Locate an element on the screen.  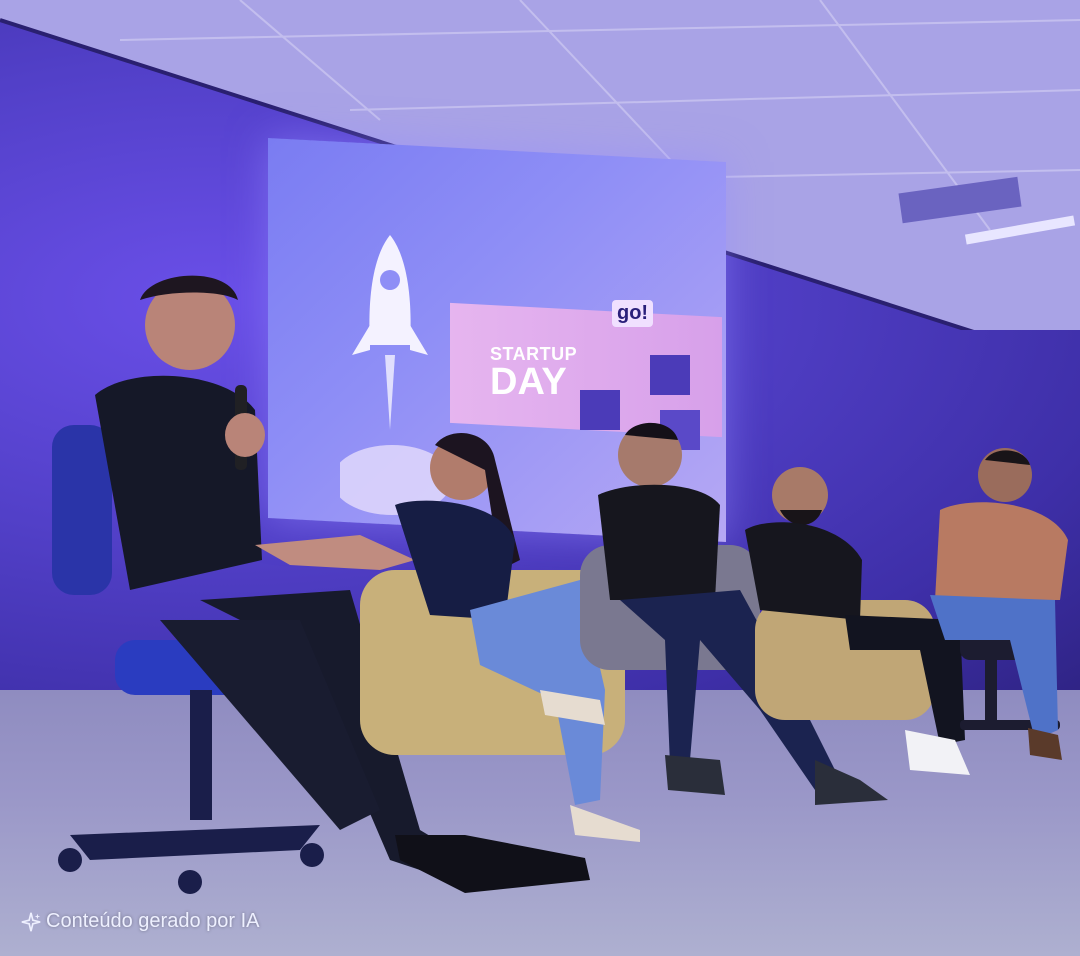
ai-generated-watermark: Conteúdo gerado por IA is located at coordinates (140, 921).